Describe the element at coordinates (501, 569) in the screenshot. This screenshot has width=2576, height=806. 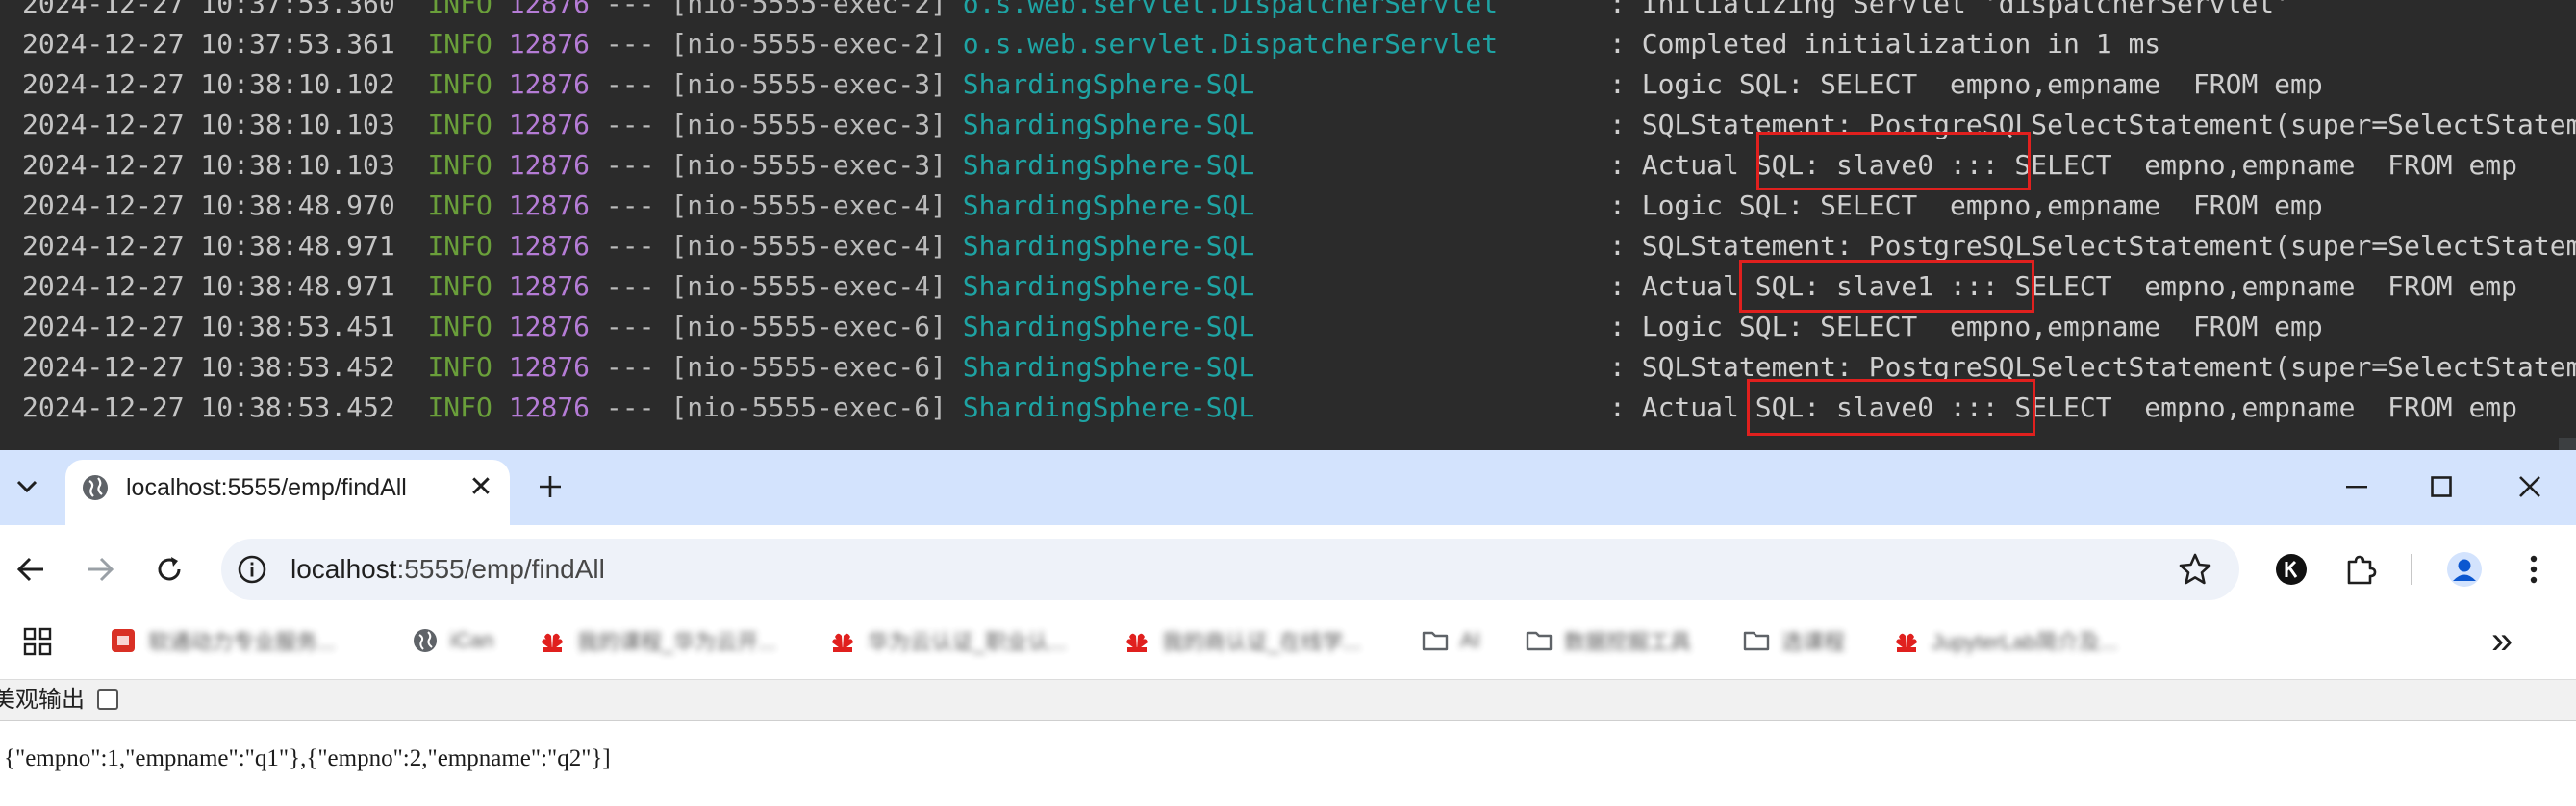
I see `url-path: :5555/emp/findAll` at that location.